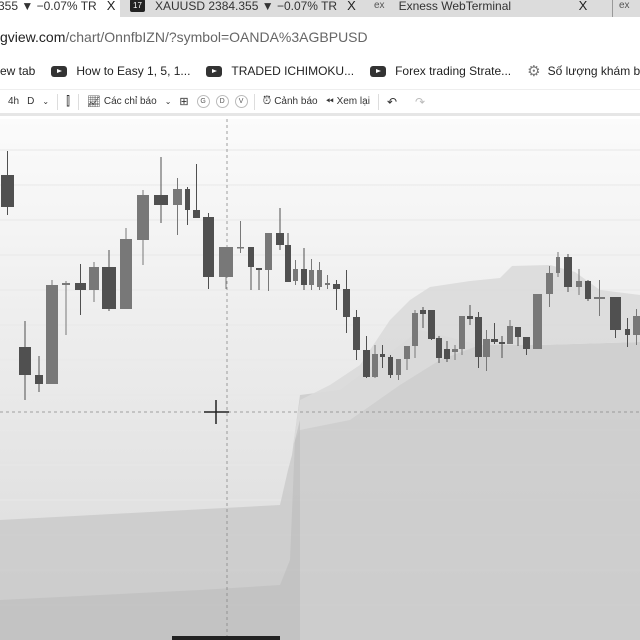 The image size is (640, 640). What do you see at coordinates (137, 6) in the screenshot?
I see `tradingview-icon: 17` at bounding box center [137, 6].